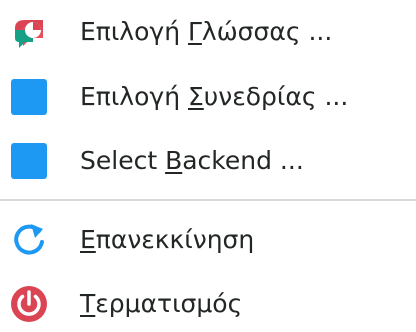 This screenshot has width=416, height=332. I want to click on menu-separator, so click(208, 200).